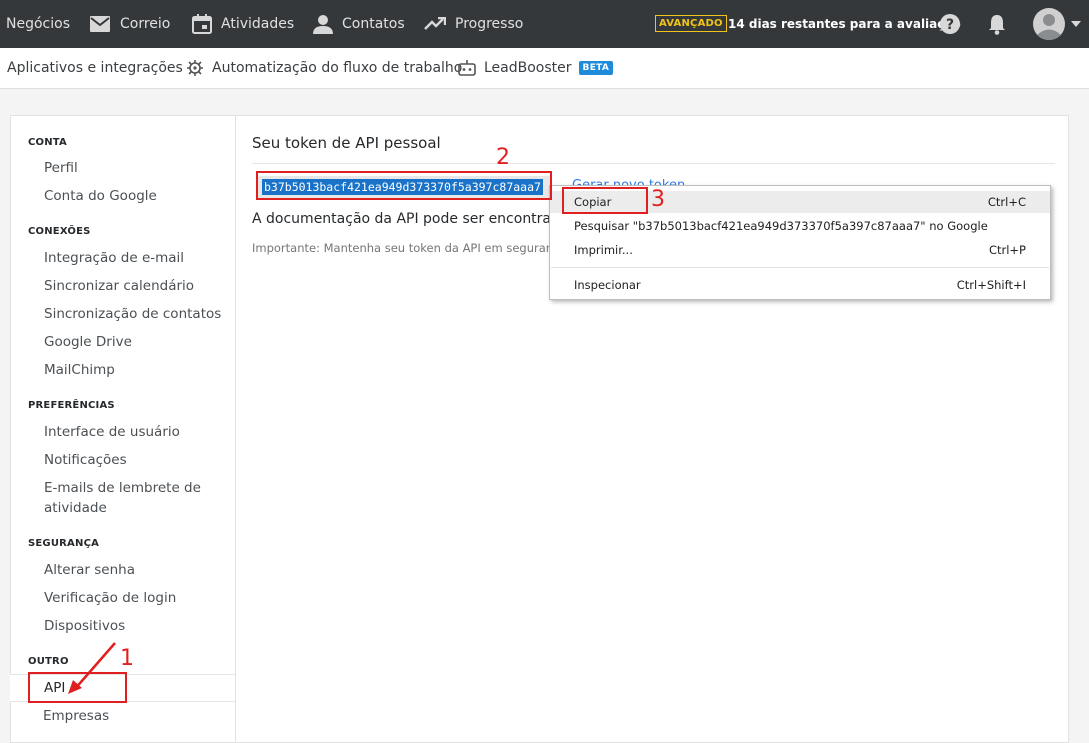 The width and height of the screenshot is (1089, 743). Describe the element at coordinates (800, 285) in the screenshot. I see `context-menu-inspect: Inspecionar Ctrl+Shift+I` at that location.